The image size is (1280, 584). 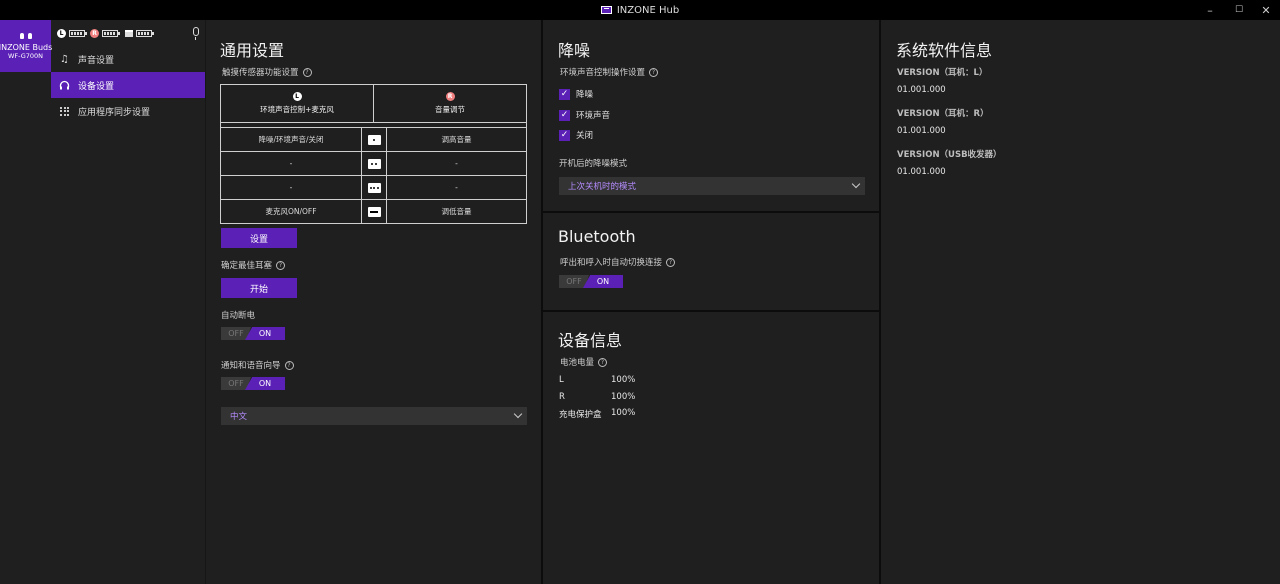 I want to click on grid-icon, so click(x=64, y=111).